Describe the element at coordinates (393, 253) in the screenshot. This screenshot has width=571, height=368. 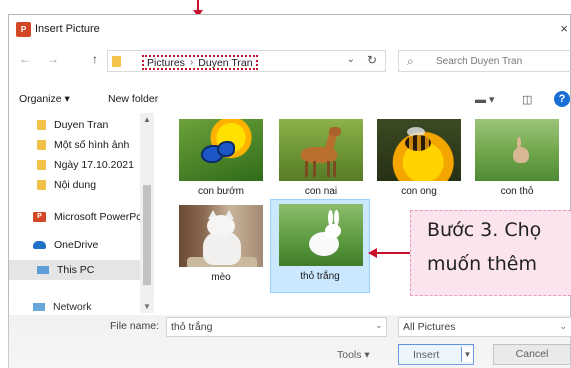
I see `annotation-arrow-left-line` at that location.